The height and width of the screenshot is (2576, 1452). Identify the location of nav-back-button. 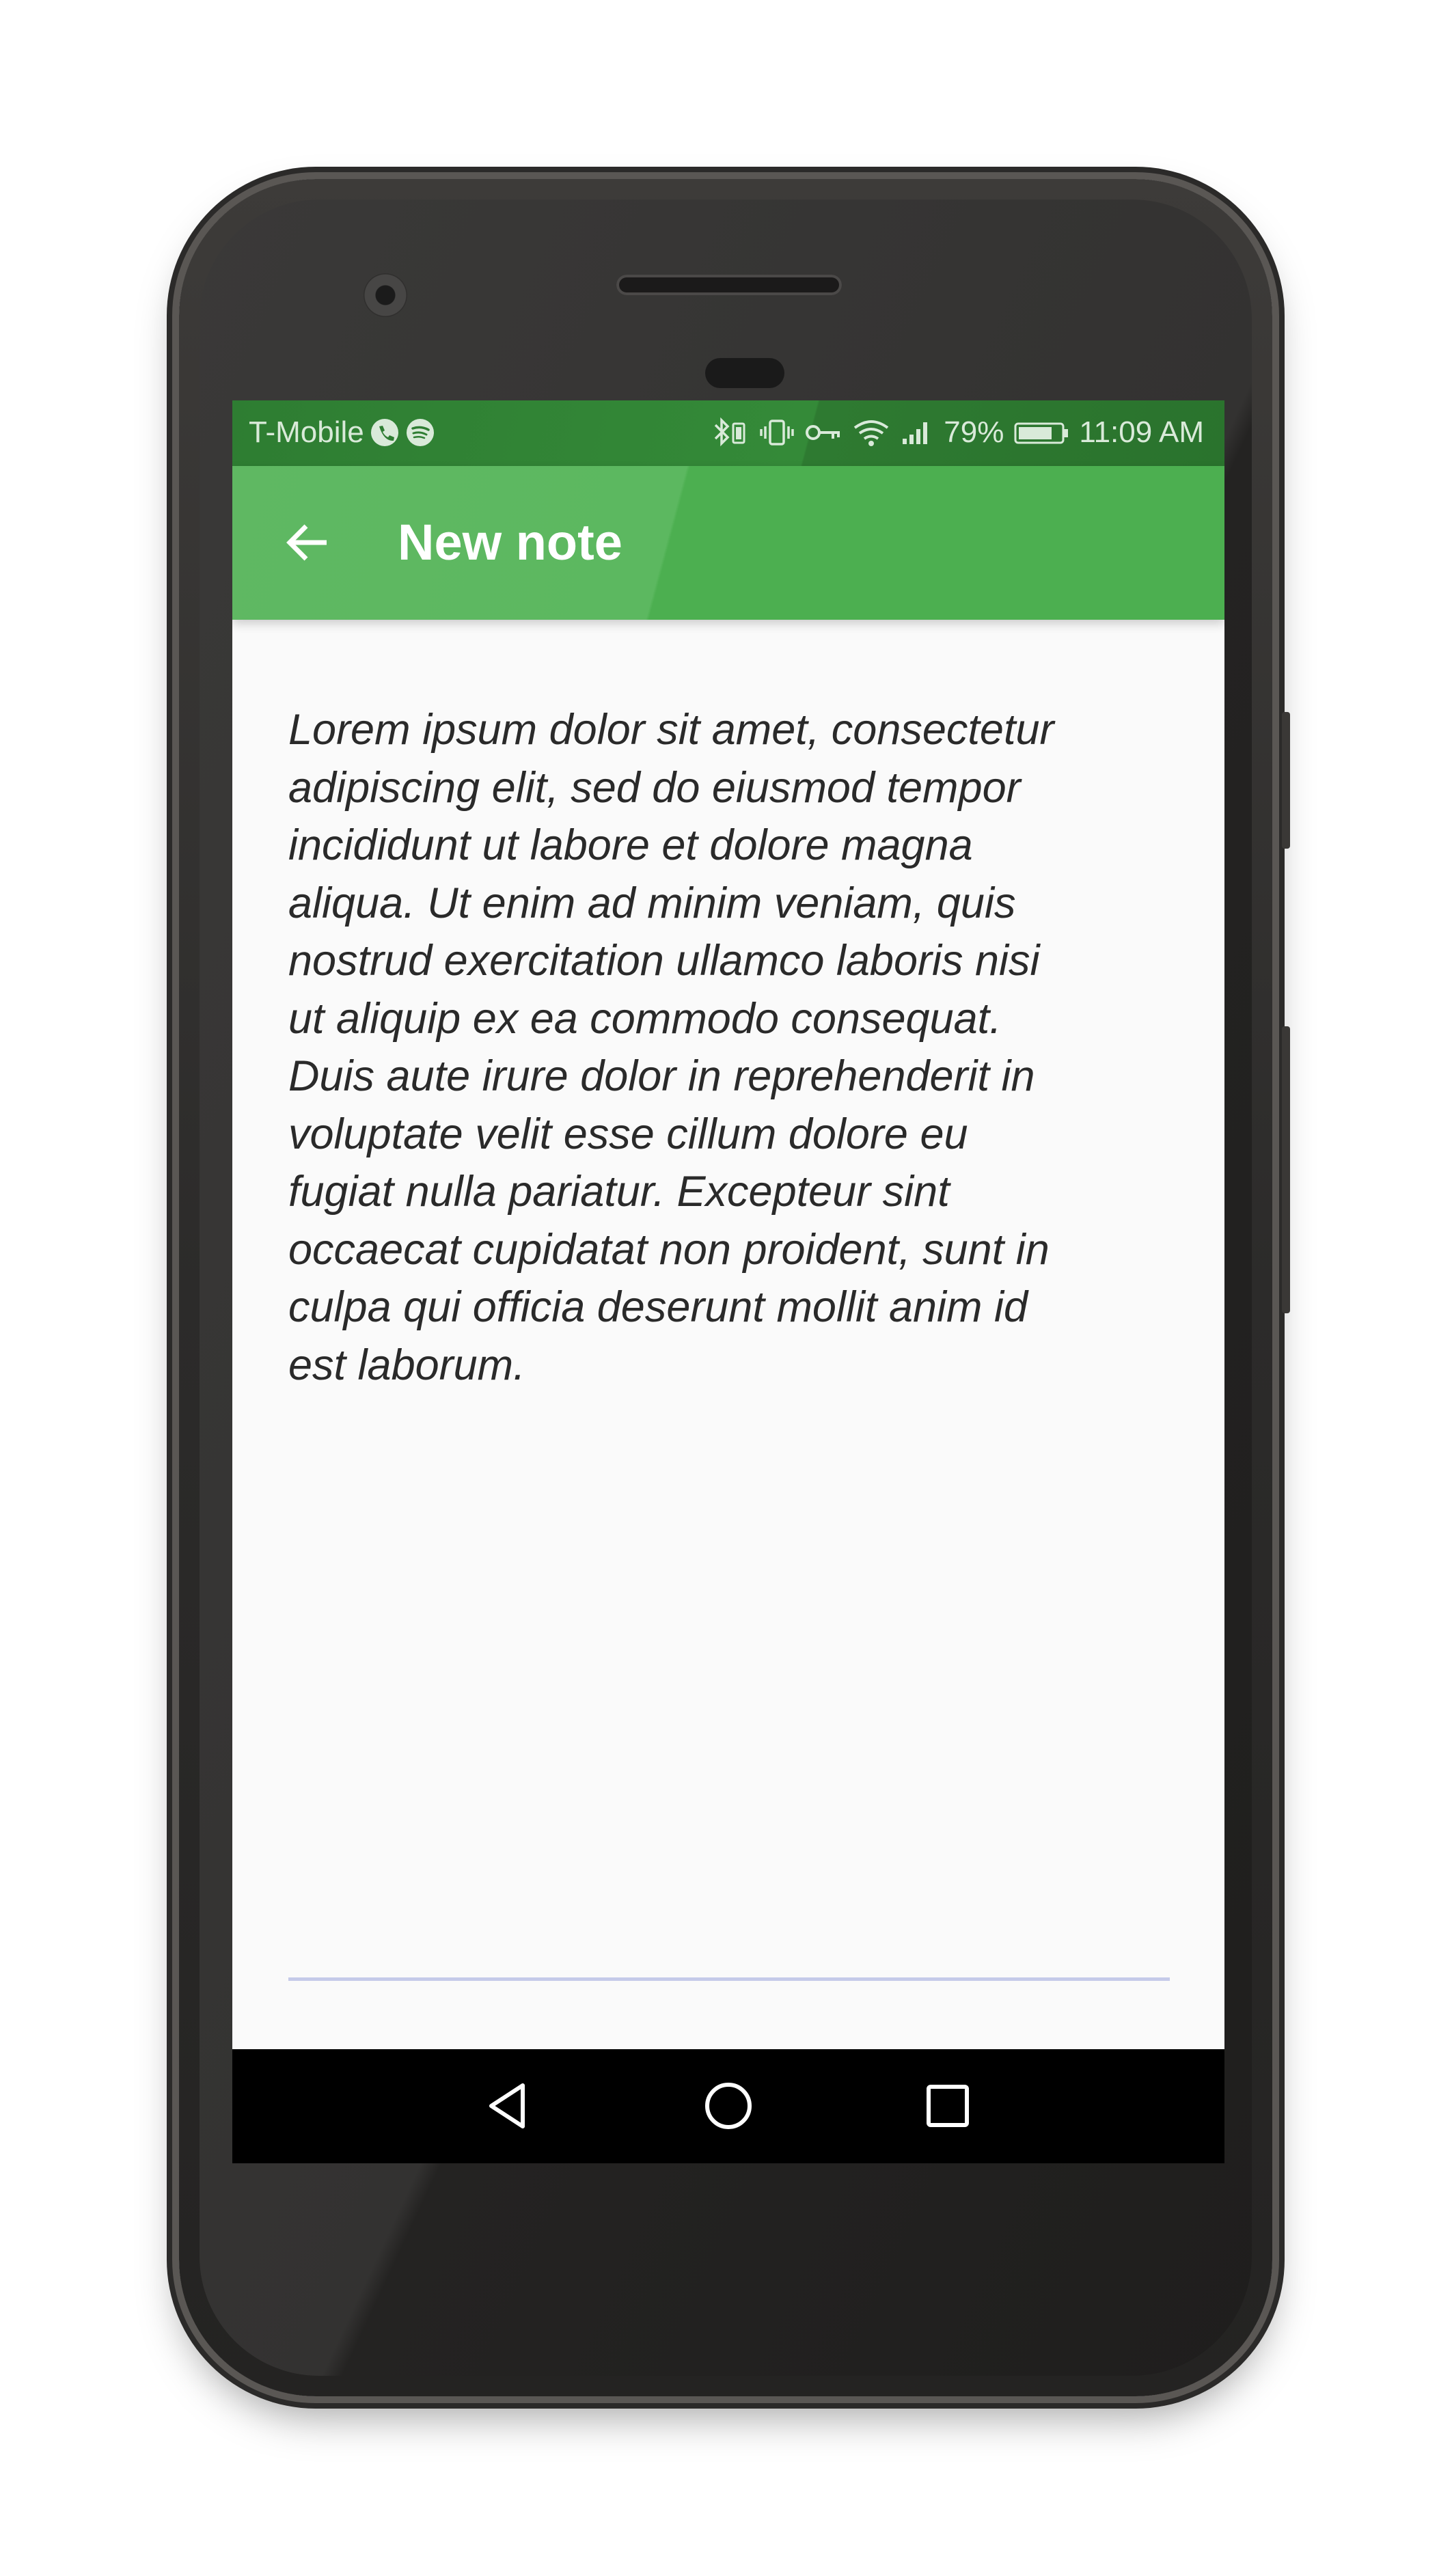
(509, 2106).